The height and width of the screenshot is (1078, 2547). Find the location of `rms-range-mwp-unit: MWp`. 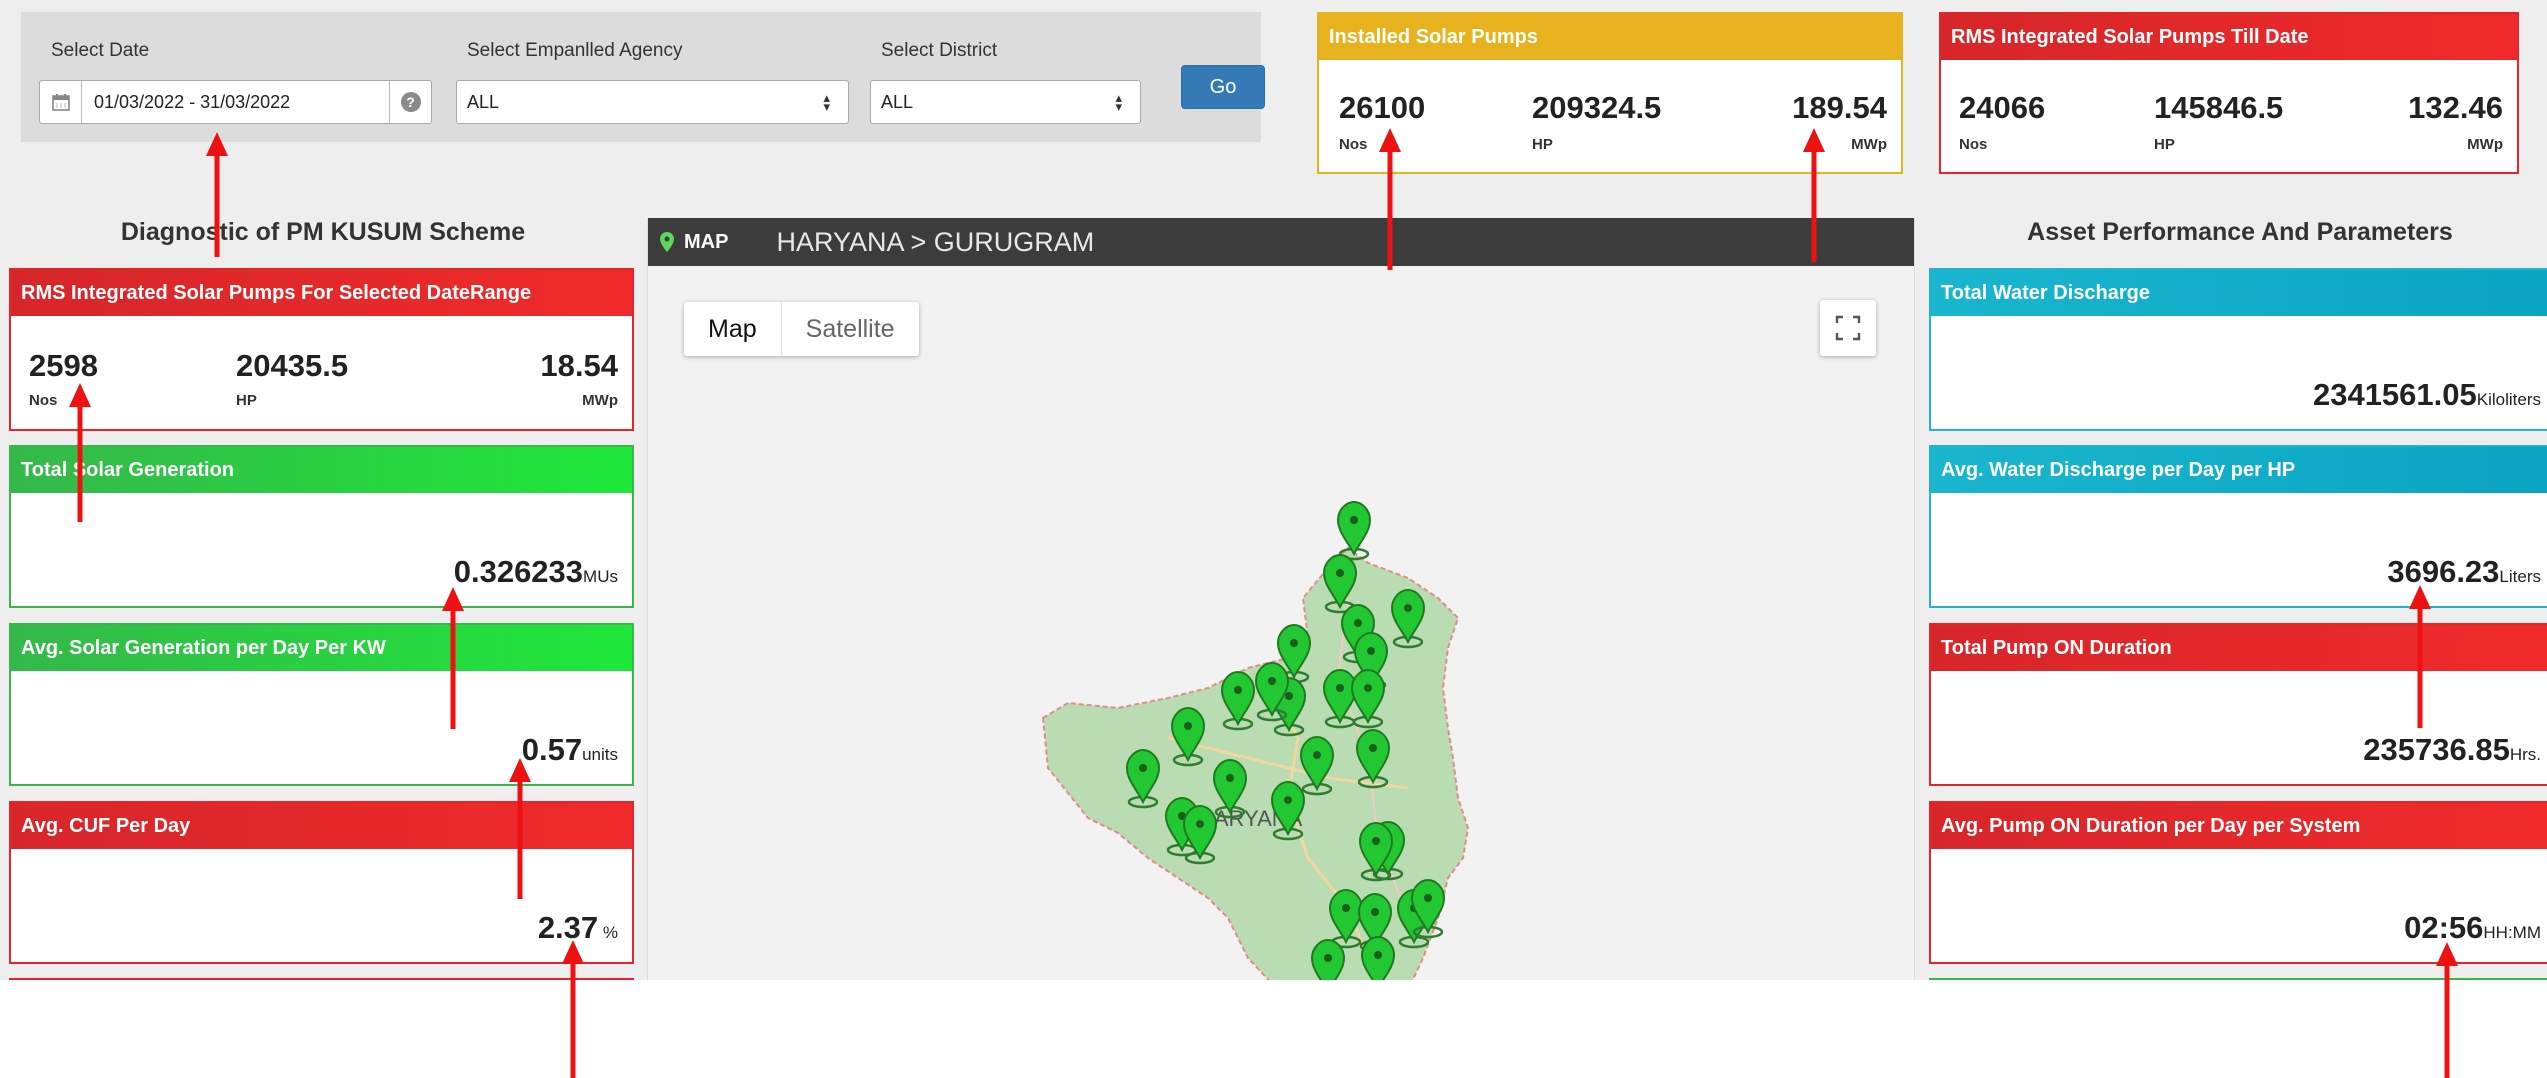

rms-range-mwp-unit: MWp is located at coordinates (600, 400).